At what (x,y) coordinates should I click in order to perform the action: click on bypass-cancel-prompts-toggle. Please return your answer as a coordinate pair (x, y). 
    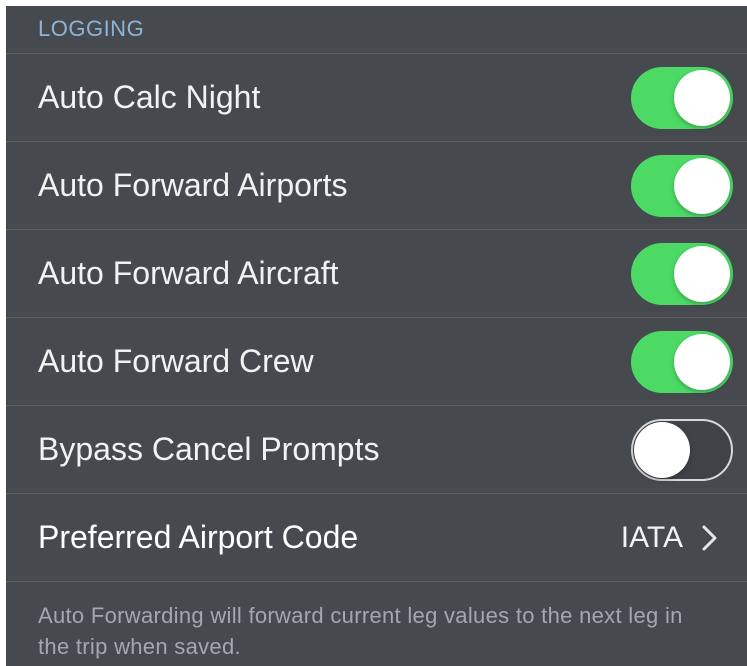
    Looking at the image, I should click on (682, 449).